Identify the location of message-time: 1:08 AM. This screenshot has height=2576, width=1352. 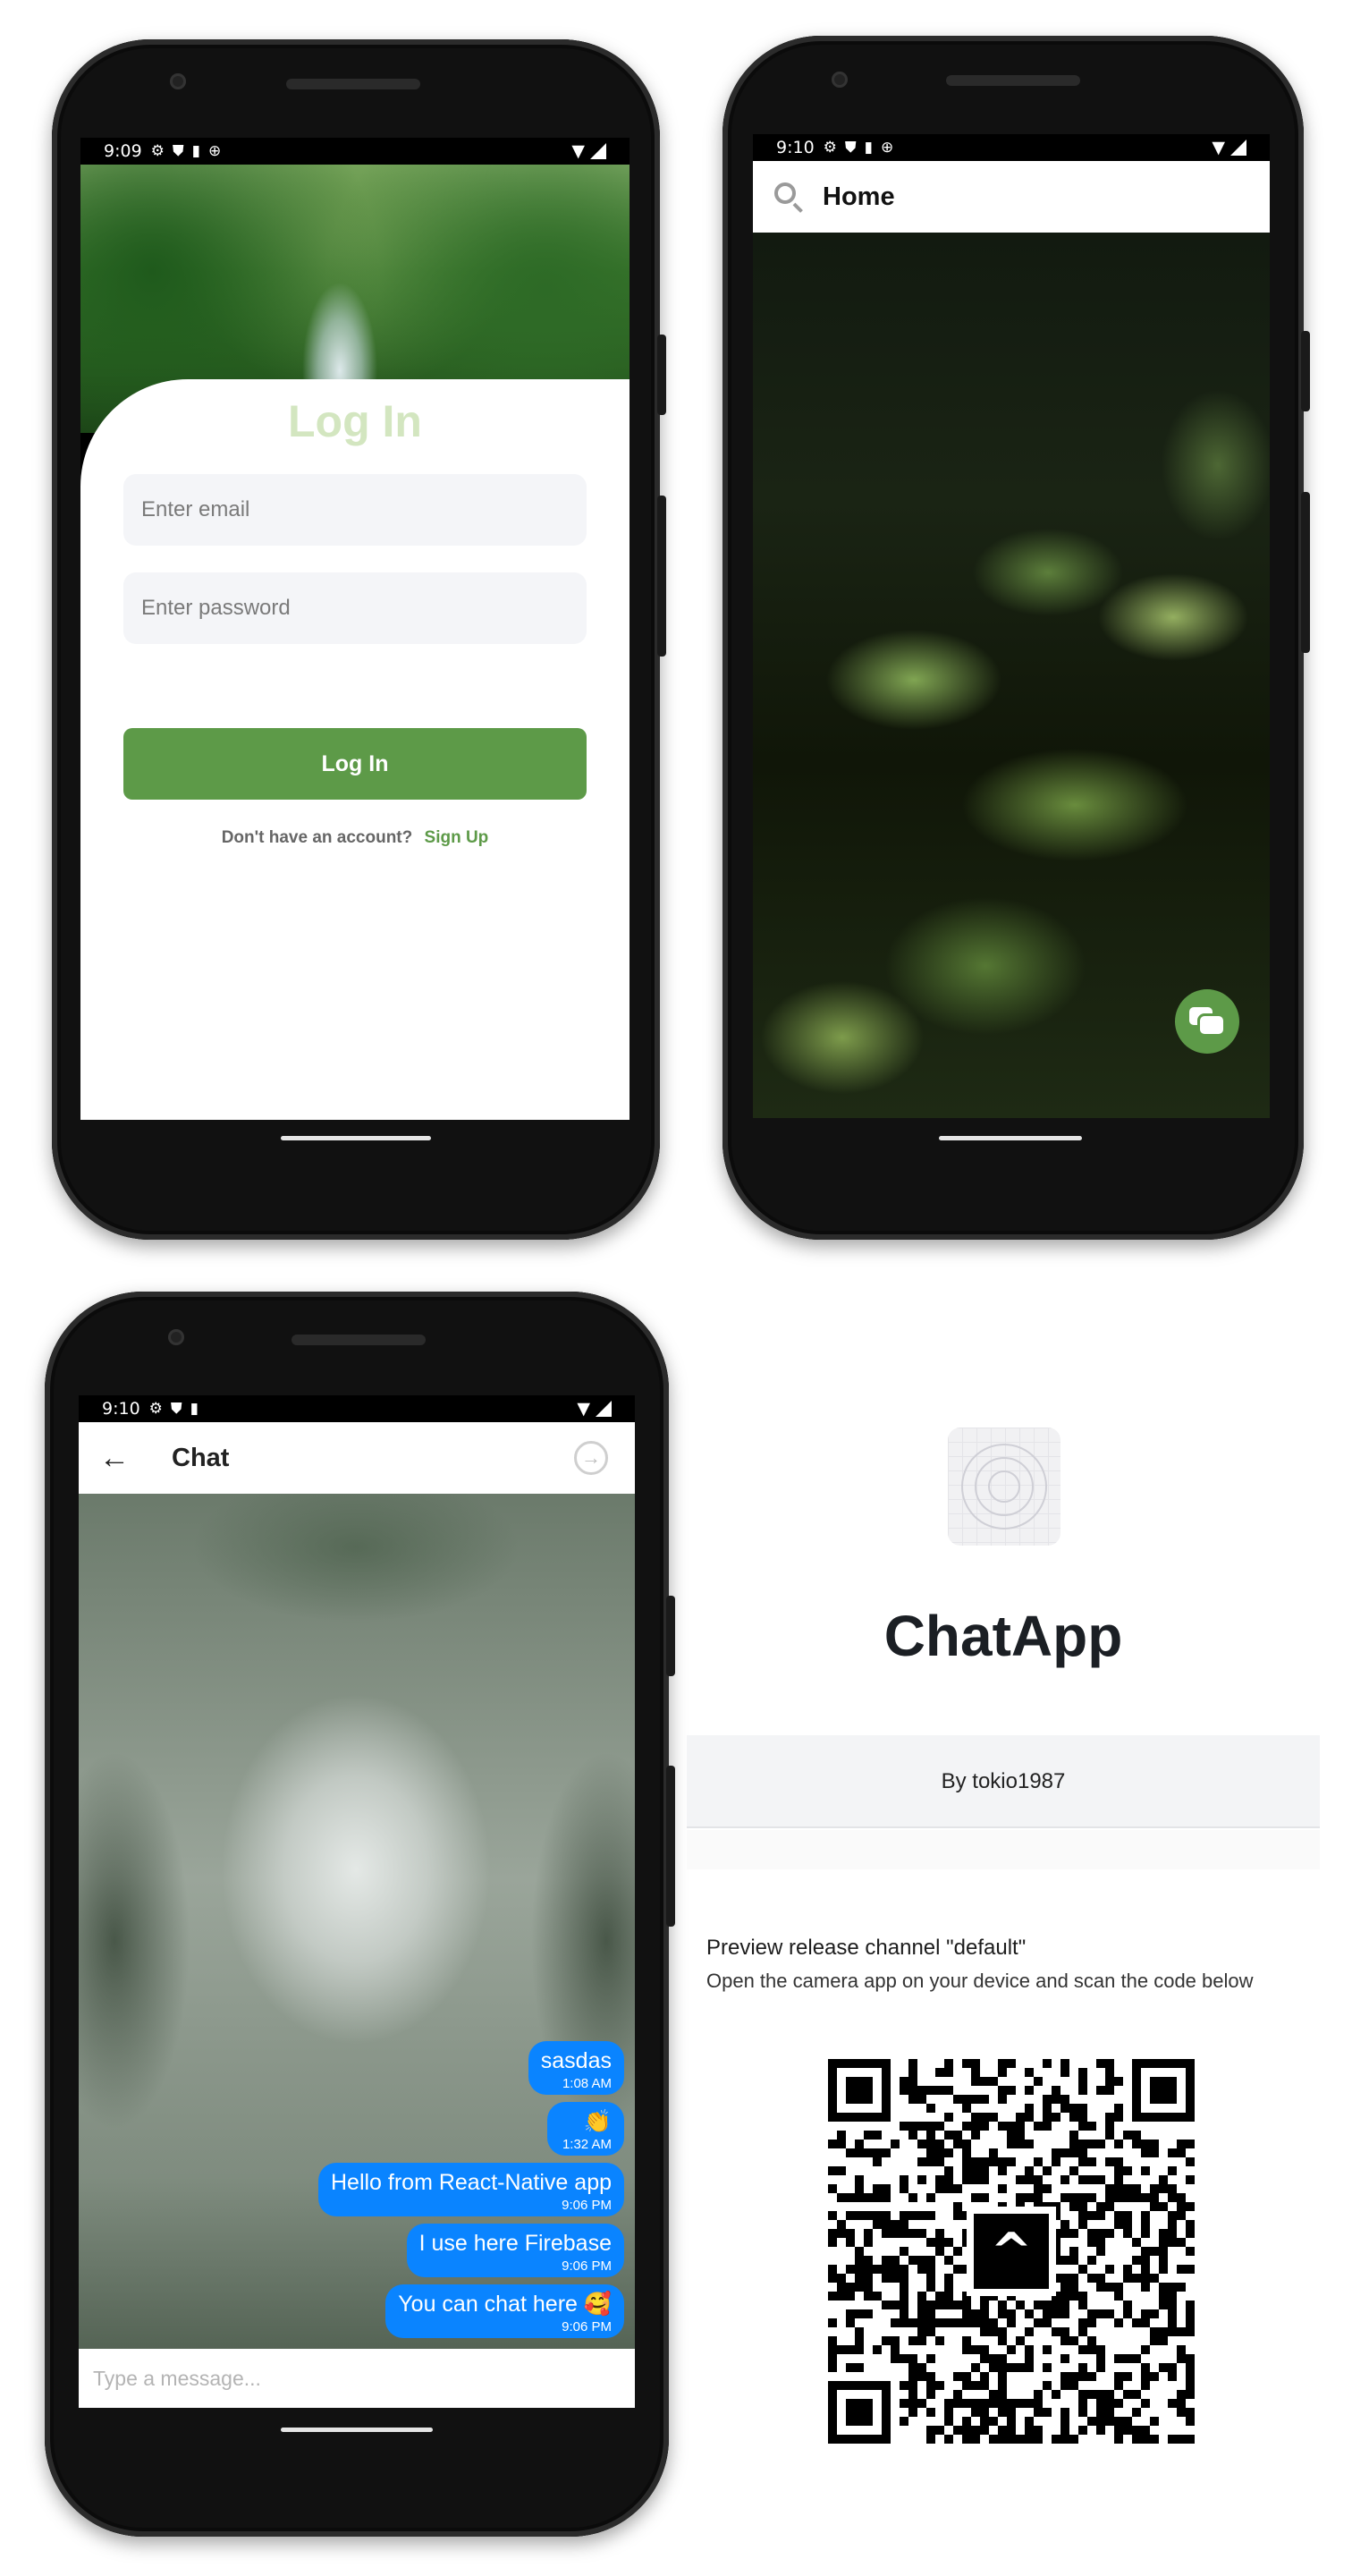
(587, 2083).